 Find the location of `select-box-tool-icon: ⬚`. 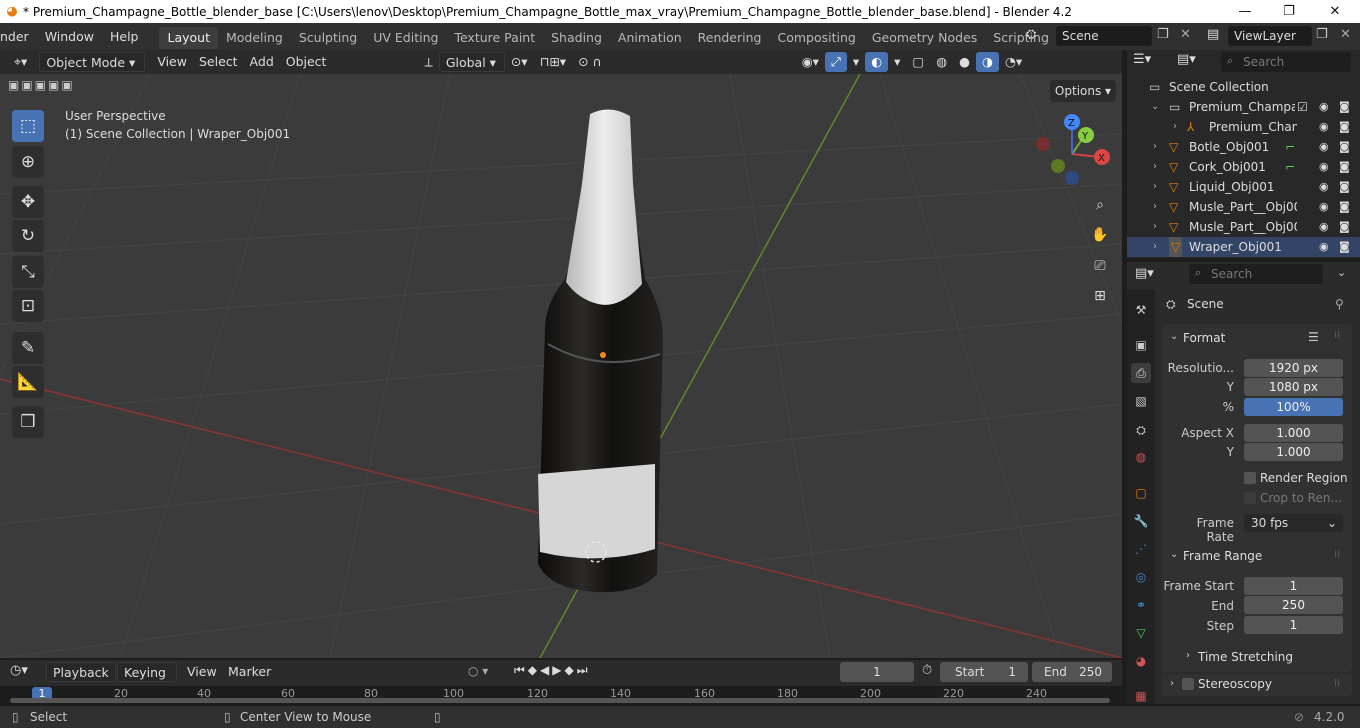

select-box-tool-icon: ⬚ is located at coordinates (28, 126).